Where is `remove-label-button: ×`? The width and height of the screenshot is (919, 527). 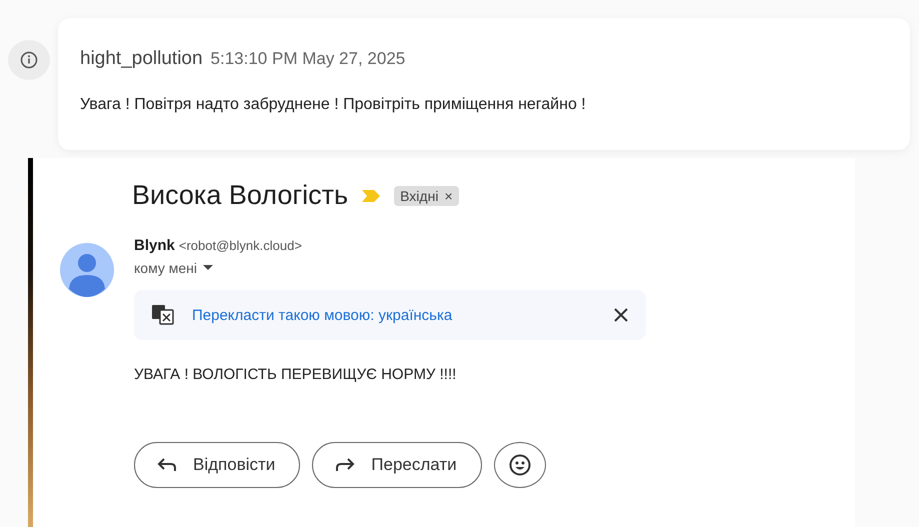
remove-label-button: × is located at coordinates (448, 196).